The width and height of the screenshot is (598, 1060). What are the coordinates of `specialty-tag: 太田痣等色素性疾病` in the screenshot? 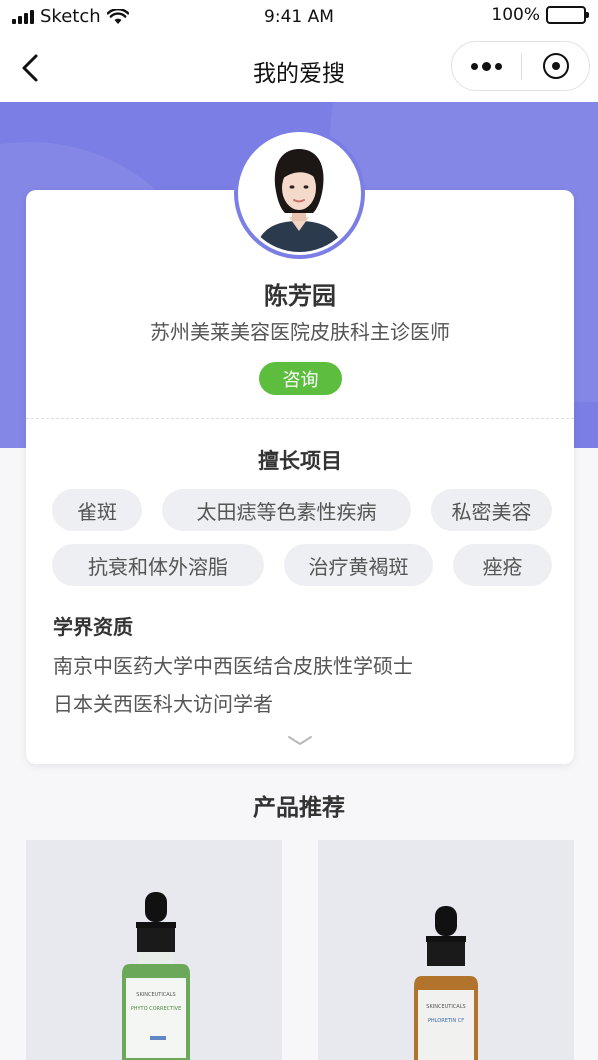 It's located at (286, 510).